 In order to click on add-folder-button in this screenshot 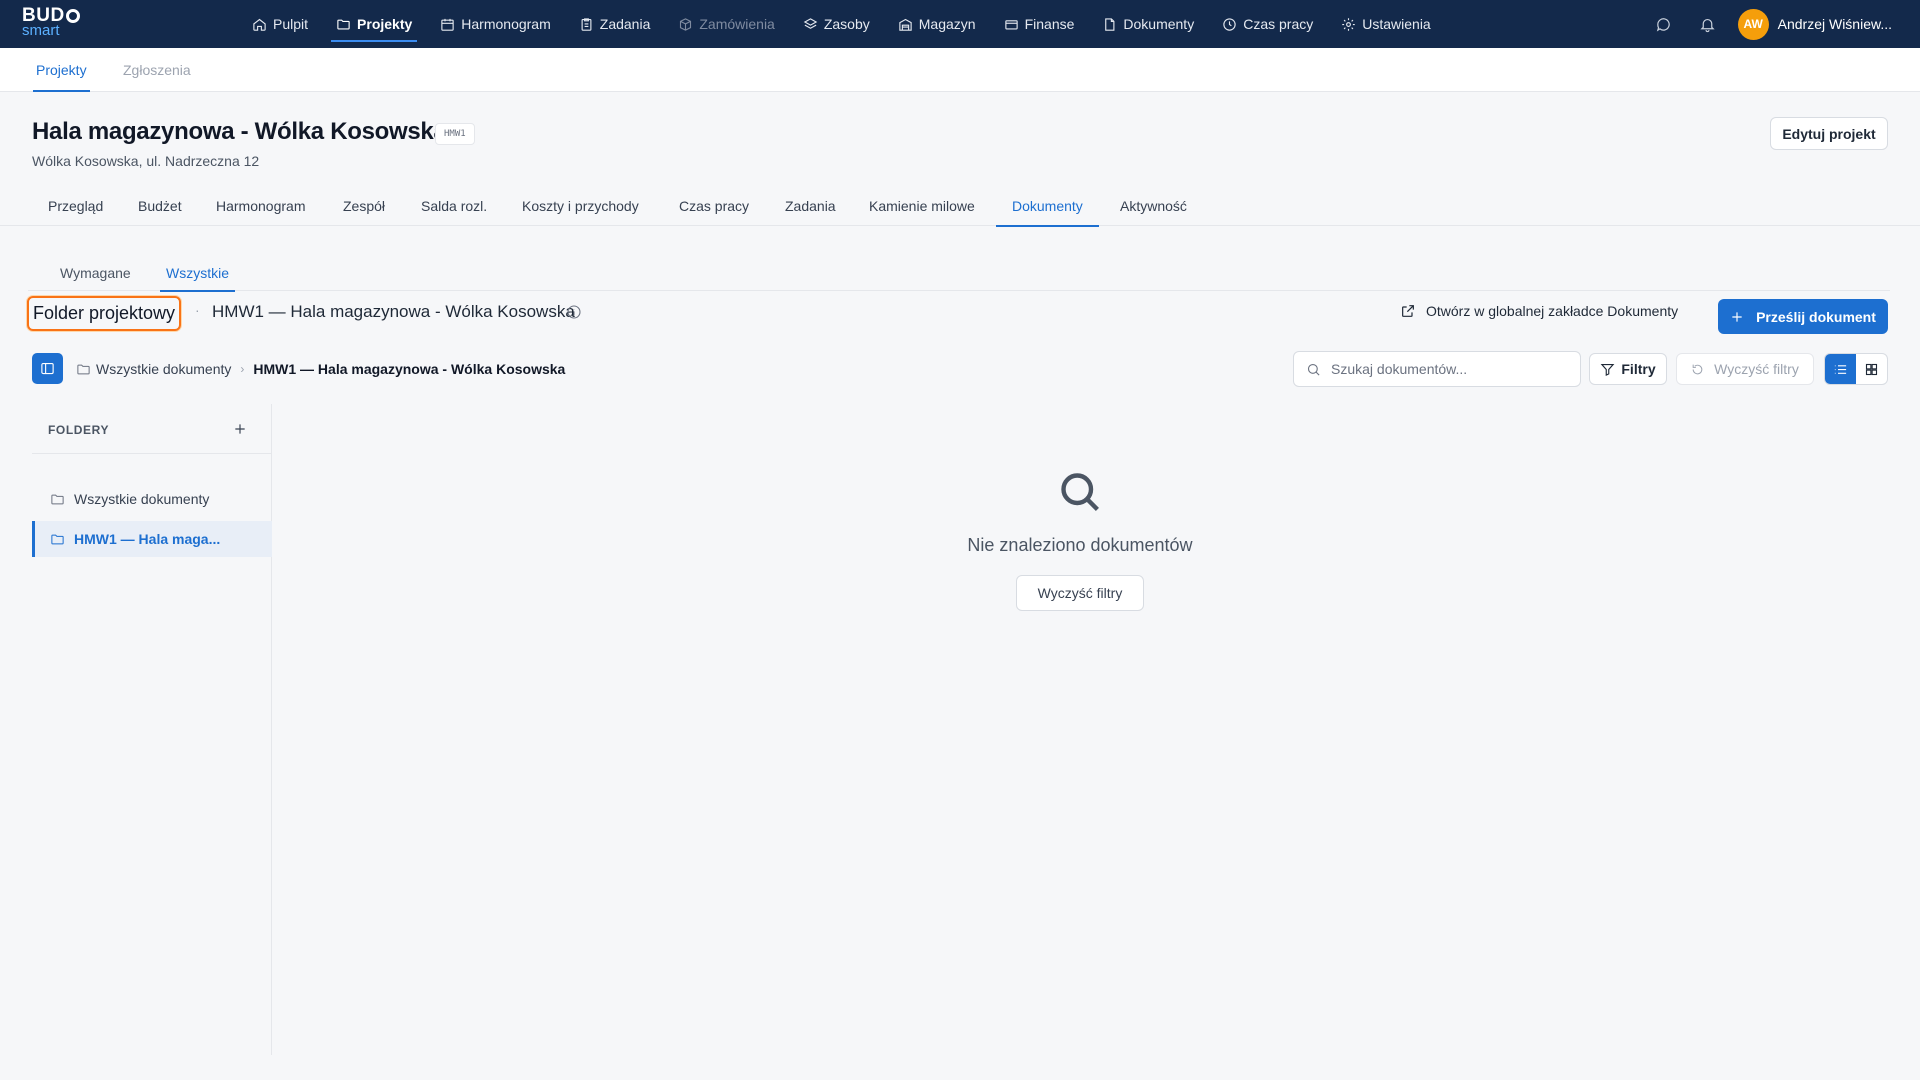, I will do `click(240, 429)`.